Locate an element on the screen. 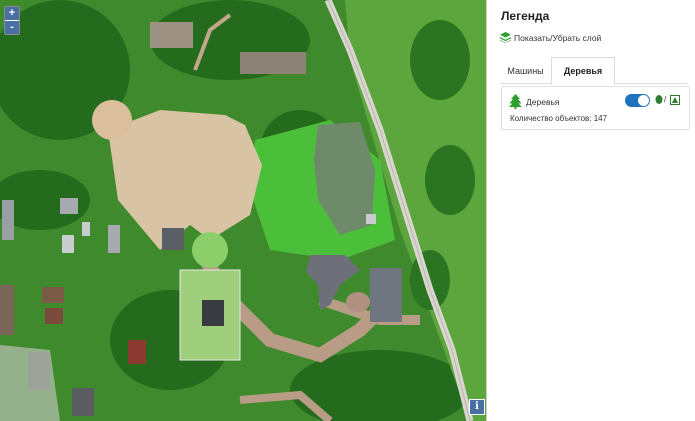  toggle-layer-button: Показать/Убрать слой is located at coordinates (550, 37).